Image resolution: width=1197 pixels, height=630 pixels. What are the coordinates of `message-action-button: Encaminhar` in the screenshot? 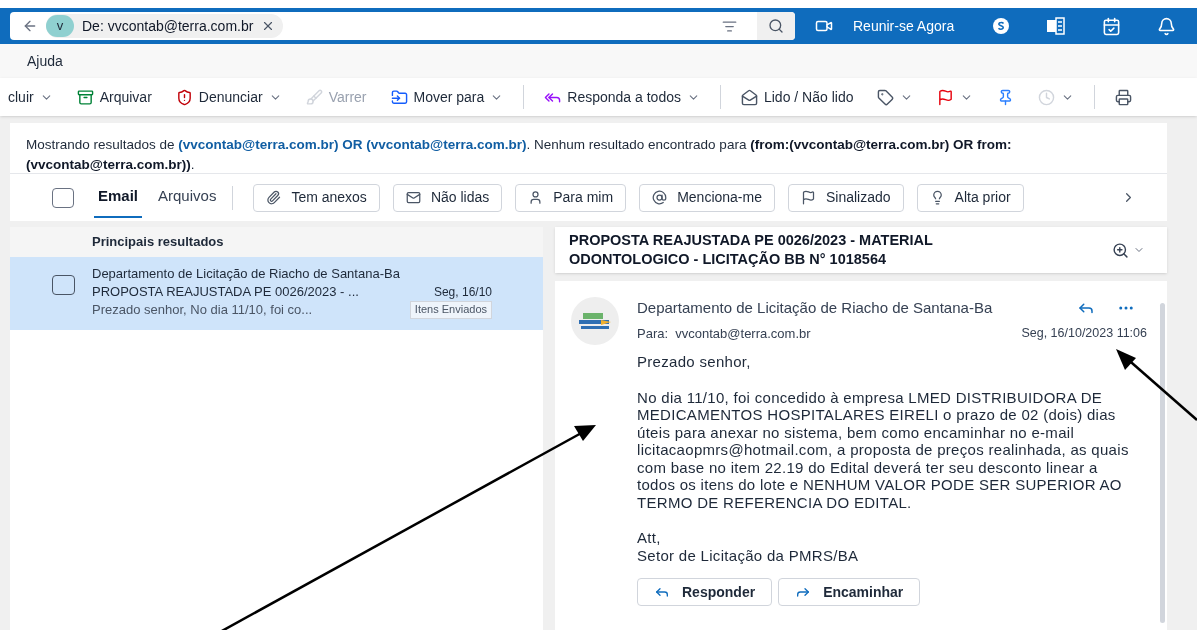 It's located at (849, 592).